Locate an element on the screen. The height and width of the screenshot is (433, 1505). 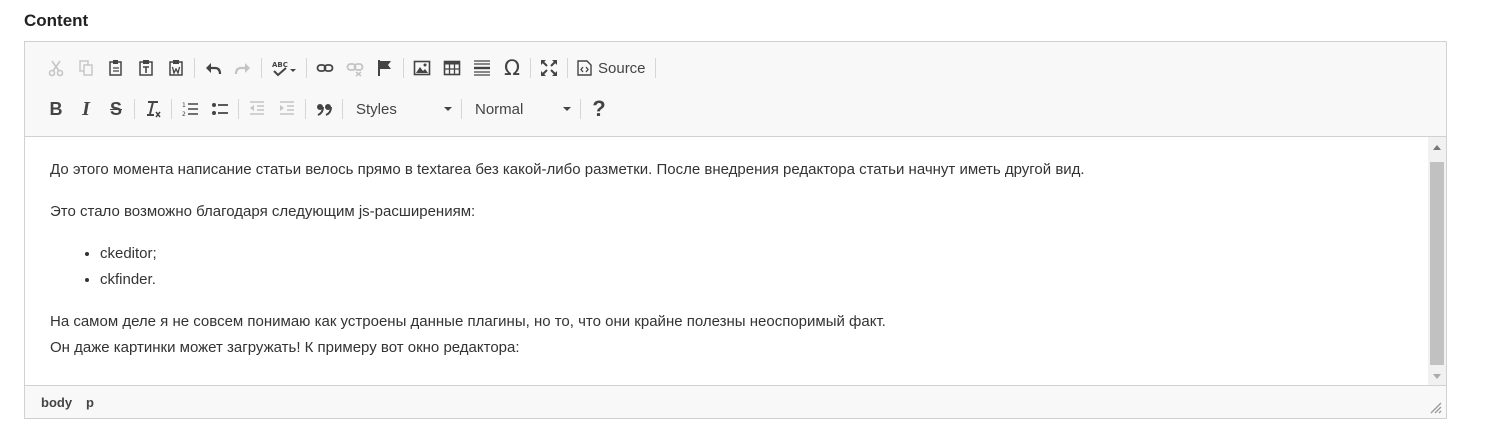
scroll-down-arrow-icon is located at coordinates (1437, 376).